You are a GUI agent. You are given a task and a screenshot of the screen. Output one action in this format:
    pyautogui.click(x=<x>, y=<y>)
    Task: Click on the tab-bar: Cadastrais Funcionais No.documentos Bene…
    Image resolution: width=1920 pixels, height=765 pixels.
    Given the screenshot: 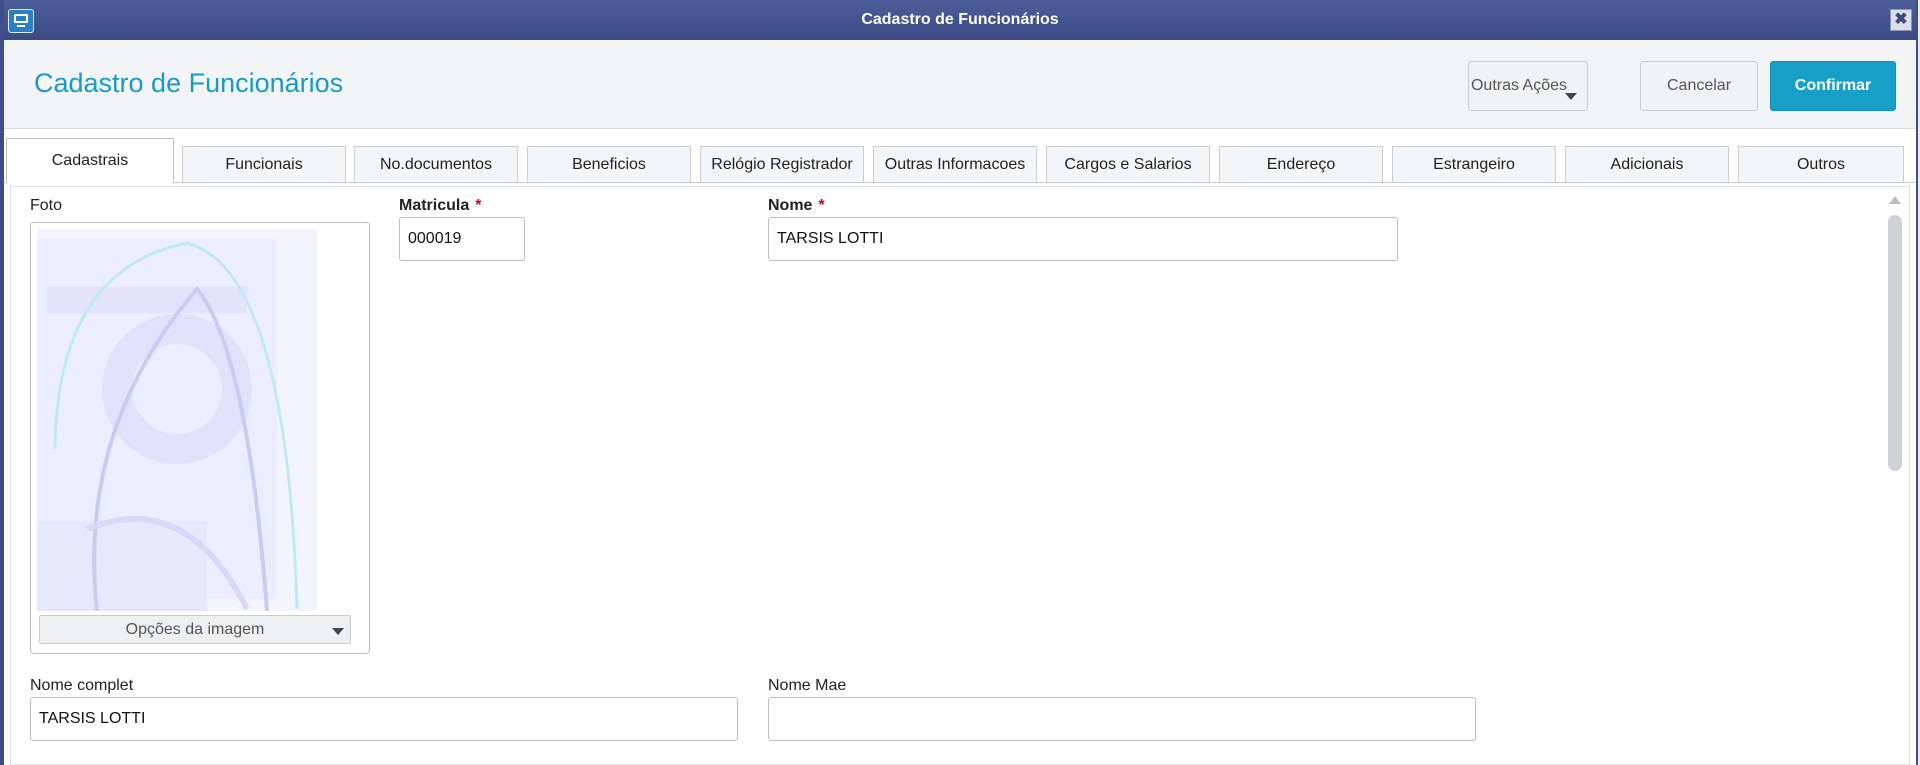 What is the action you would take?
    pyautogui.click(x=960, y=159)
    